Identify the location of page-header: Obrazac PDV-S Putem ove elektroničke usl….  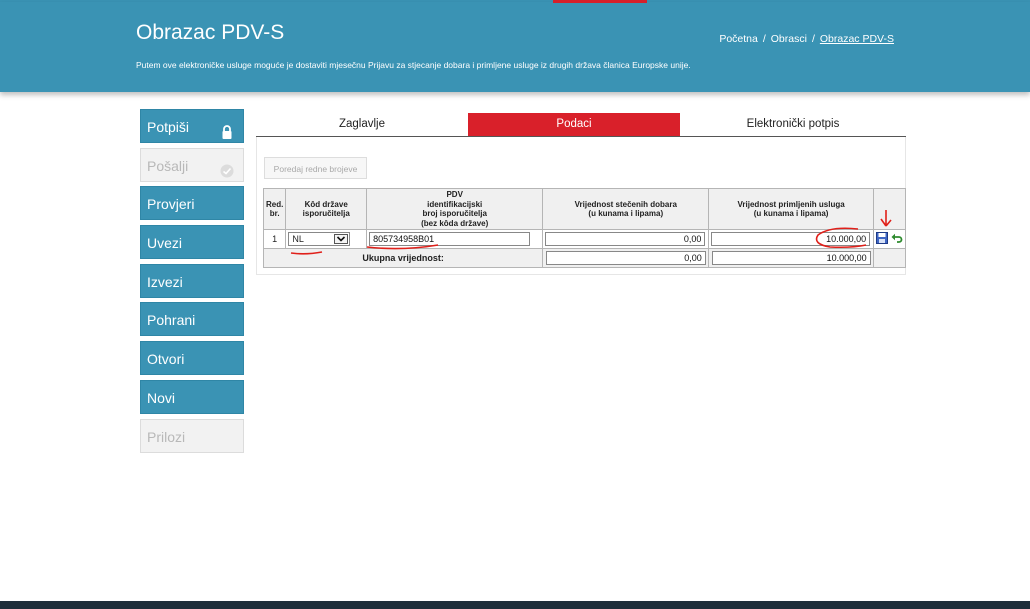
(515, 47).